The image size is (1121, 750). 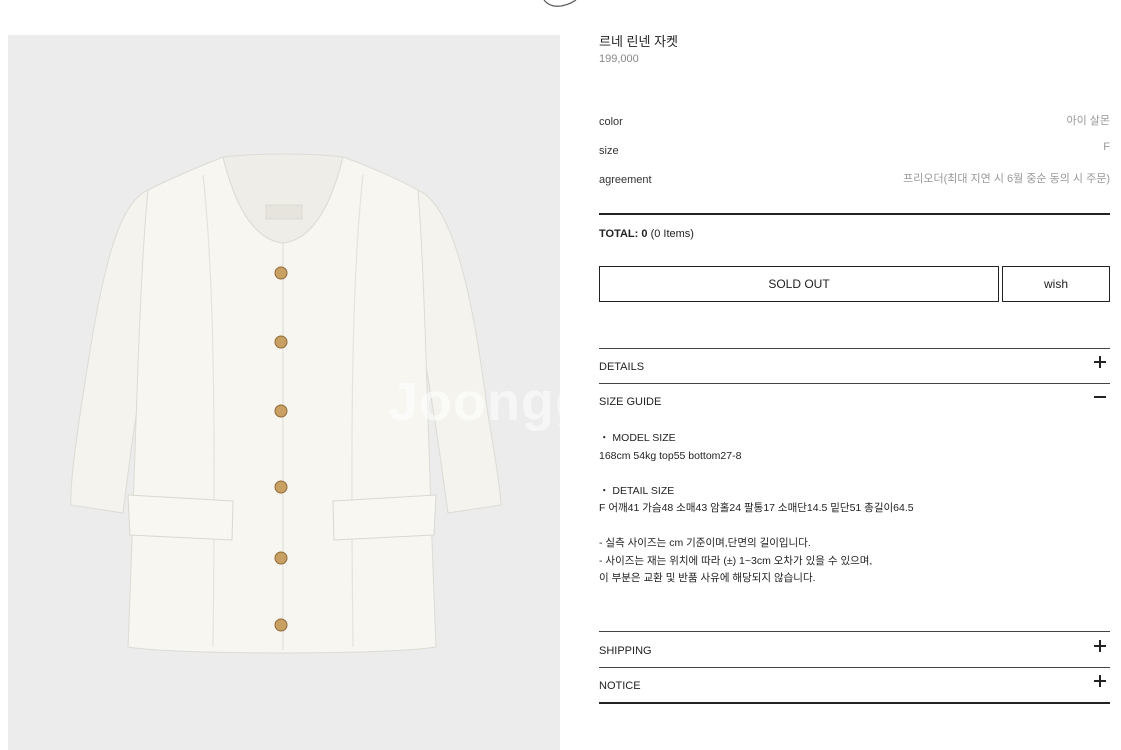 What do you see at coordinates (637, 438) in the screenshot?
I see `model-size-heading: ・ MODEL SIZE` at bounding box center [637, 438].